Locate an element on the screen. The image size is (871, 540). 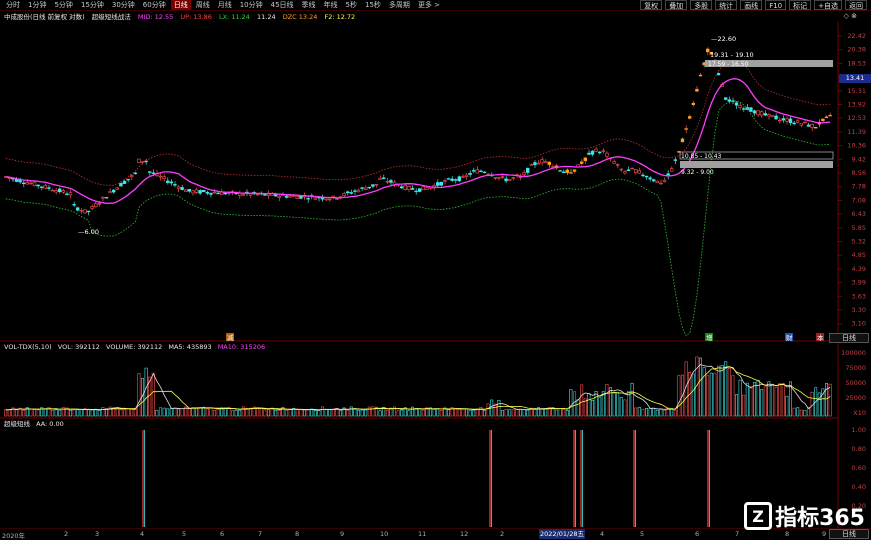
vol-axis-label: 50000 is located at coordinates (855, 383).